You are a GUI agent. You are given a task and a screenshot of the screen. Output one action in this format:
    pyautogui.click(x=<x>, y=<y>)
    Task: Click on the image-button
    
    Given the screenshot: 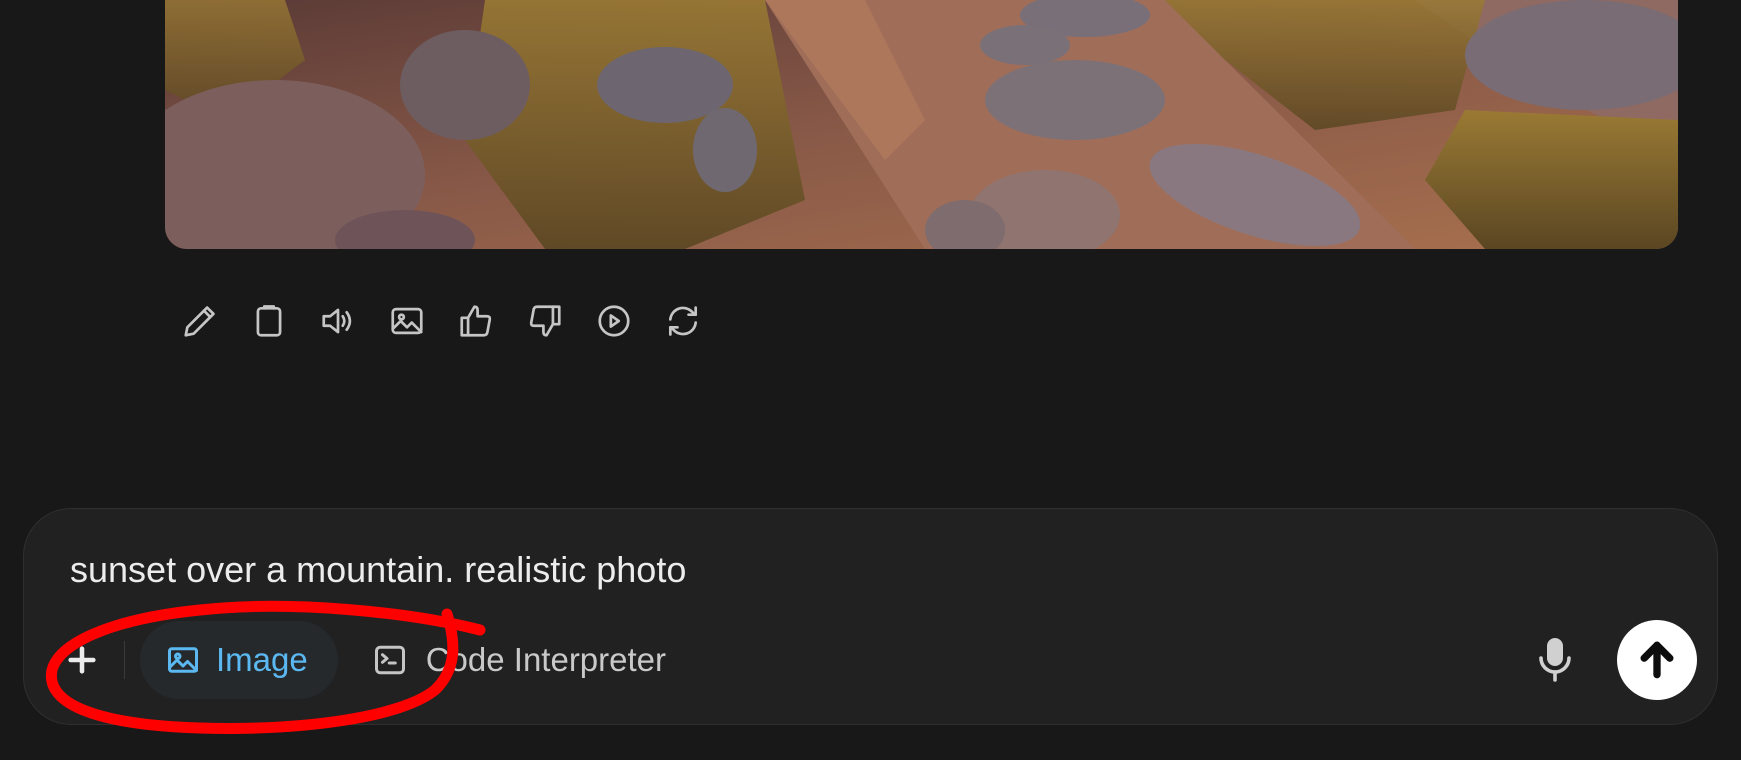 What is the action you would take?
    pyautogui.click(x=407, y=321)
    